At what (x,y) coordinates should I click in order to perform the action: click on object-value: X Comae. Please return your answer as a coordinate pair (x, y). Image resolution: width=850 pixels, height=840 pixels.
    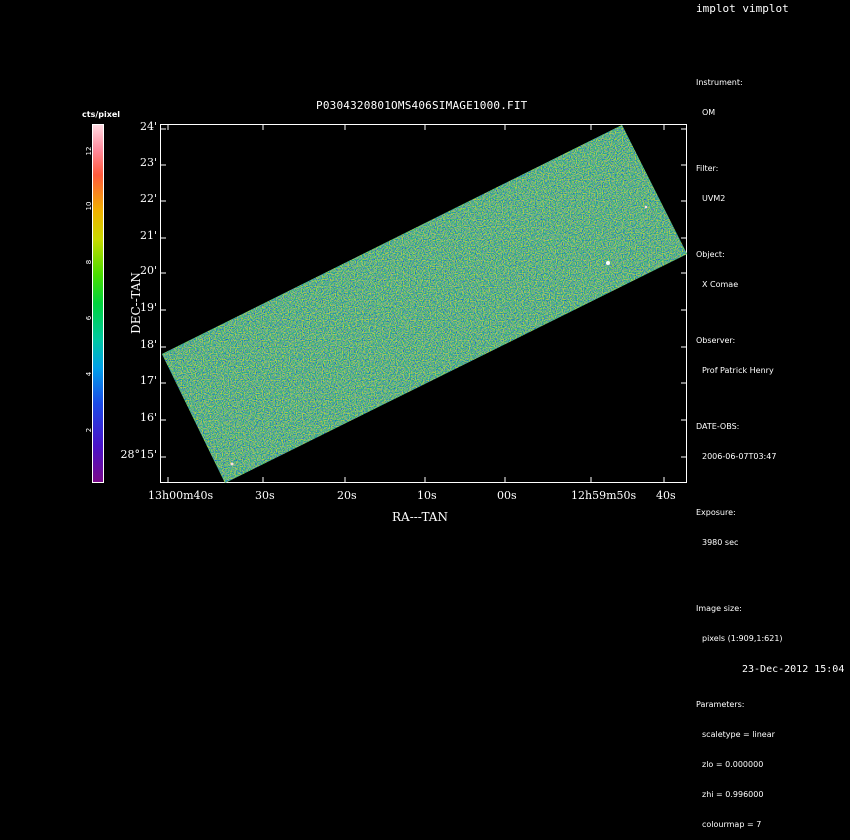
    Looking at the image, I should click on (720, 284).